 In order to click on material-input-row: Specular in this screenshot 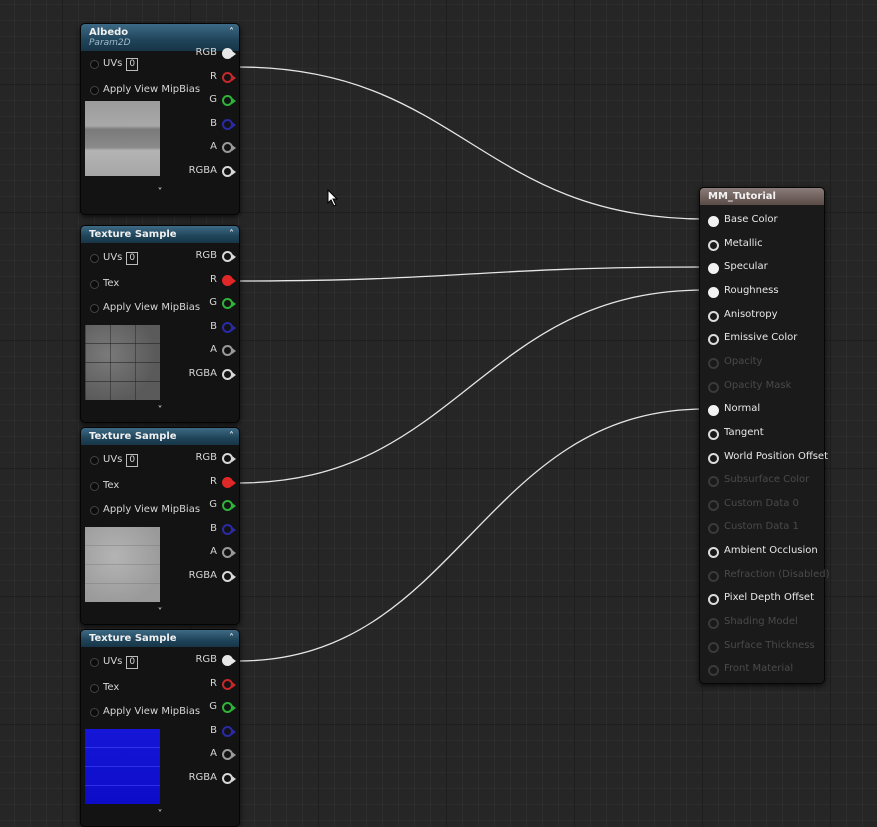, I will do `click(762, 267)`.